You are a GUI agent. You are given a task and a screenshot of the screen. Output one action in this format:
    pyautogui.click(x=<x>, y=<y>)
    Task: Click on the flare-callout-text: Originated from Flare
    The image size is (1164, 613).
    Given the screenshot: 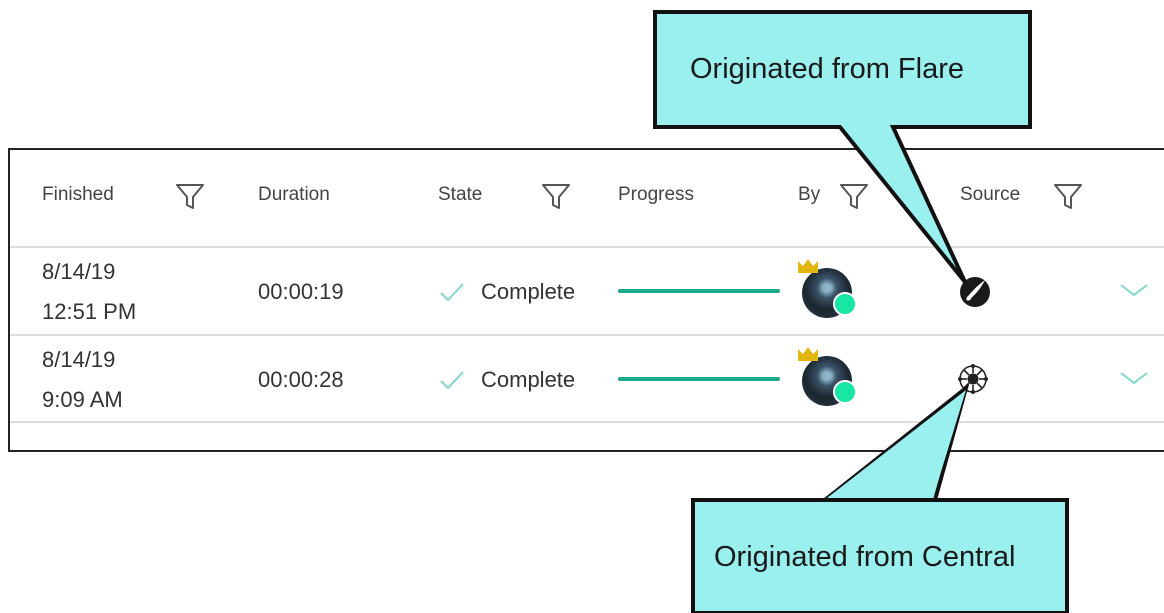 What is the action you would take?
    pyautogui.click(x=827, y=69)
    